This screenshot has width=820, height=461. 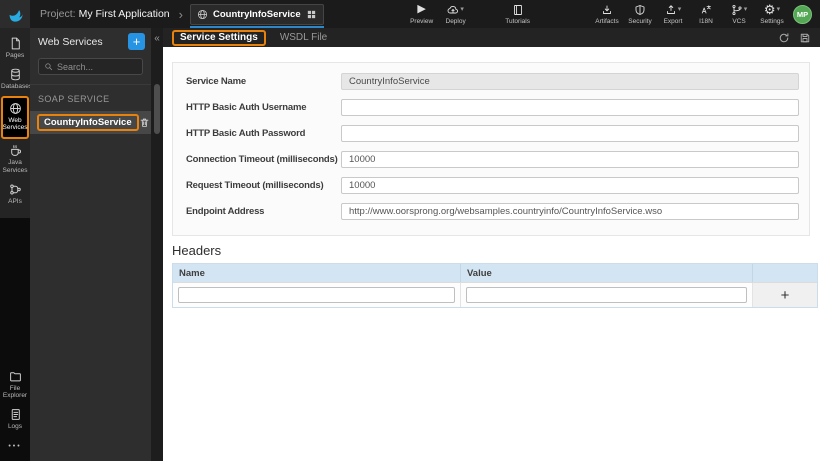 I want to click on pages-label: Pages, so click(x=15, y=55).